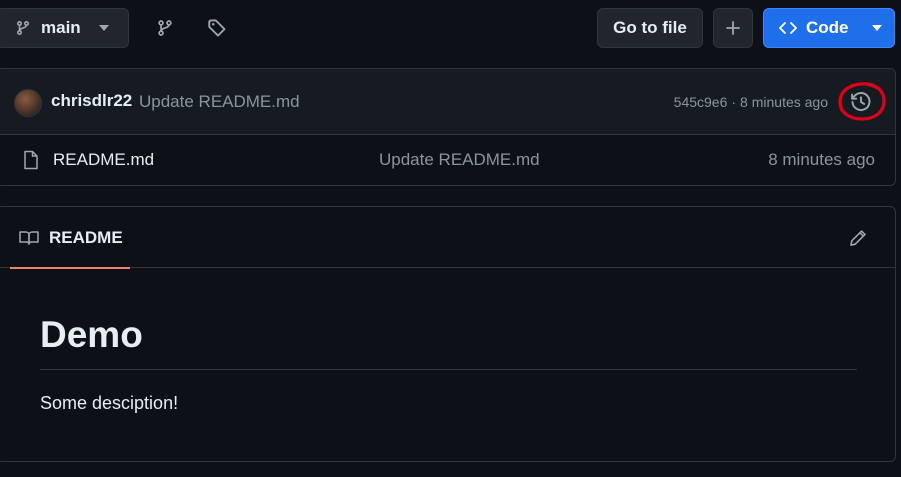  I want to click on branch-selector-button: main, so click(64, 28).